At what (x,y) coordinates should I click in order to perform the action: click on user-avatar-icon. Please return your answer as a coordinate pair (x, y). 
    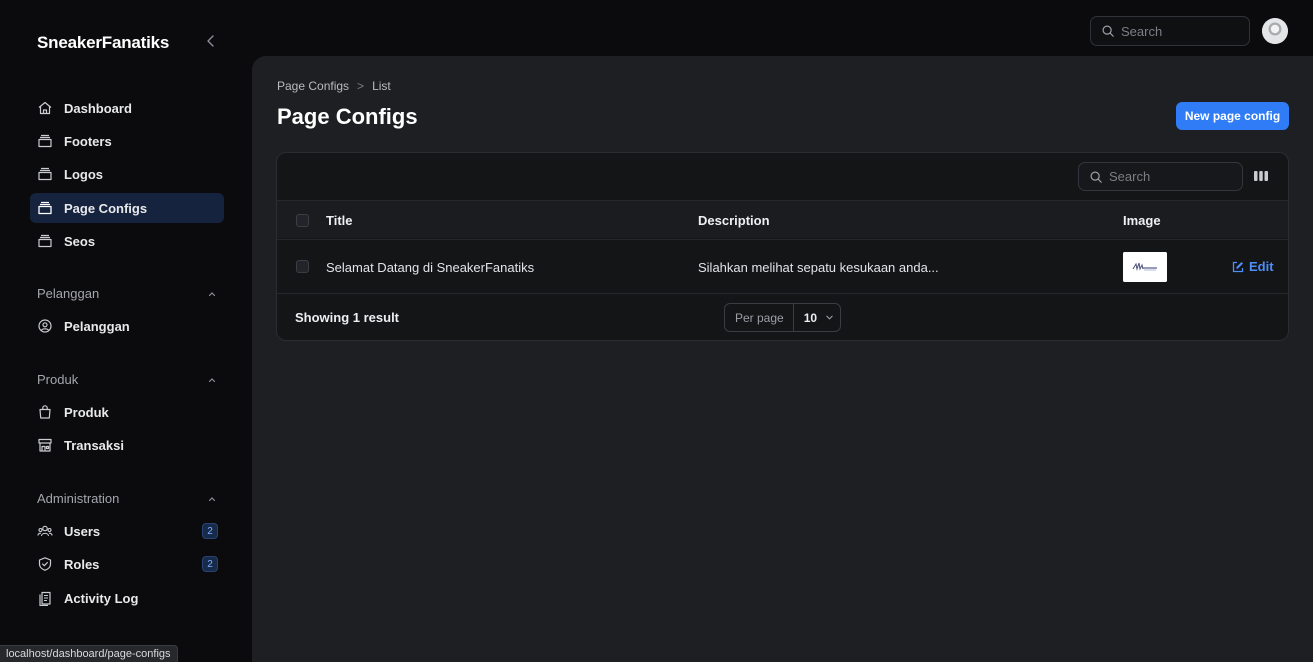
    Looking at the image, I should click on (1275, 31).